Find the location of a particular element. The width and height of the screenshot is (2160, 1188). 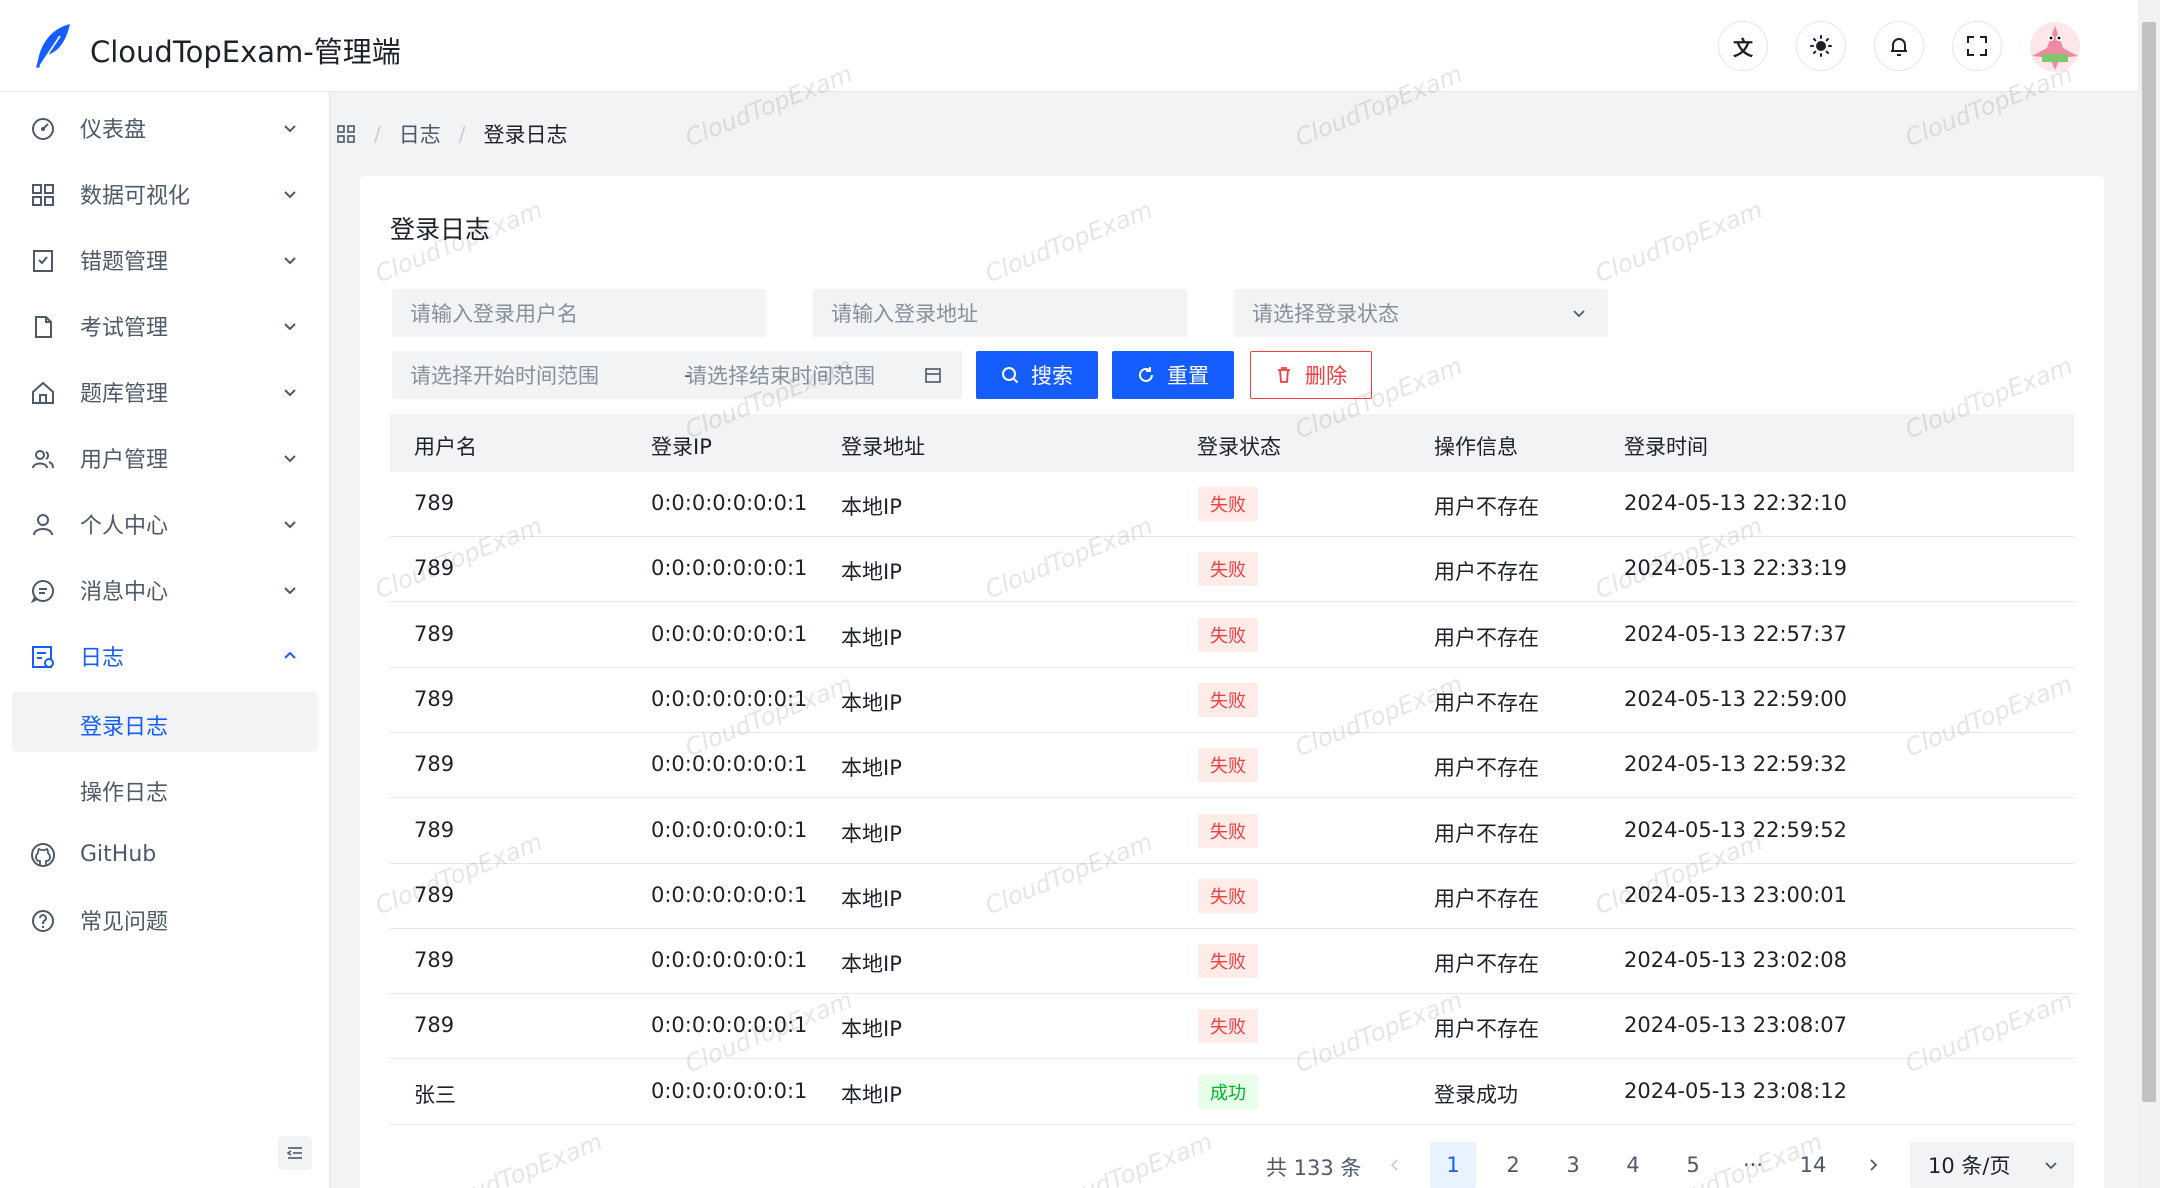

date-range-picker: 请选择开始时间范围 - 请选择结束时间范围 is located at coordinates (677, 375).